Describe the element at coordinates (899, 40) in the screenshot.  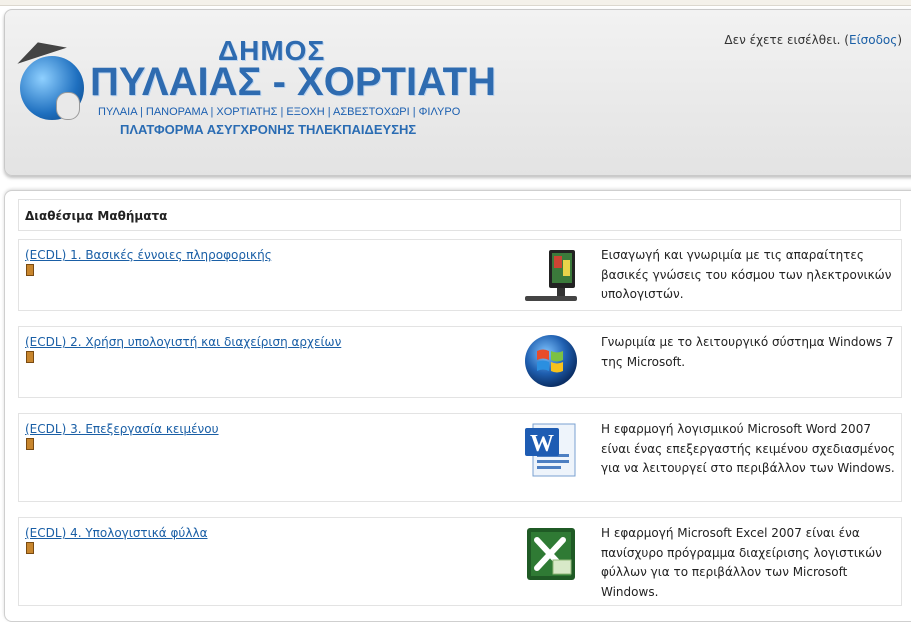
I see `login-paren: )` at that location.